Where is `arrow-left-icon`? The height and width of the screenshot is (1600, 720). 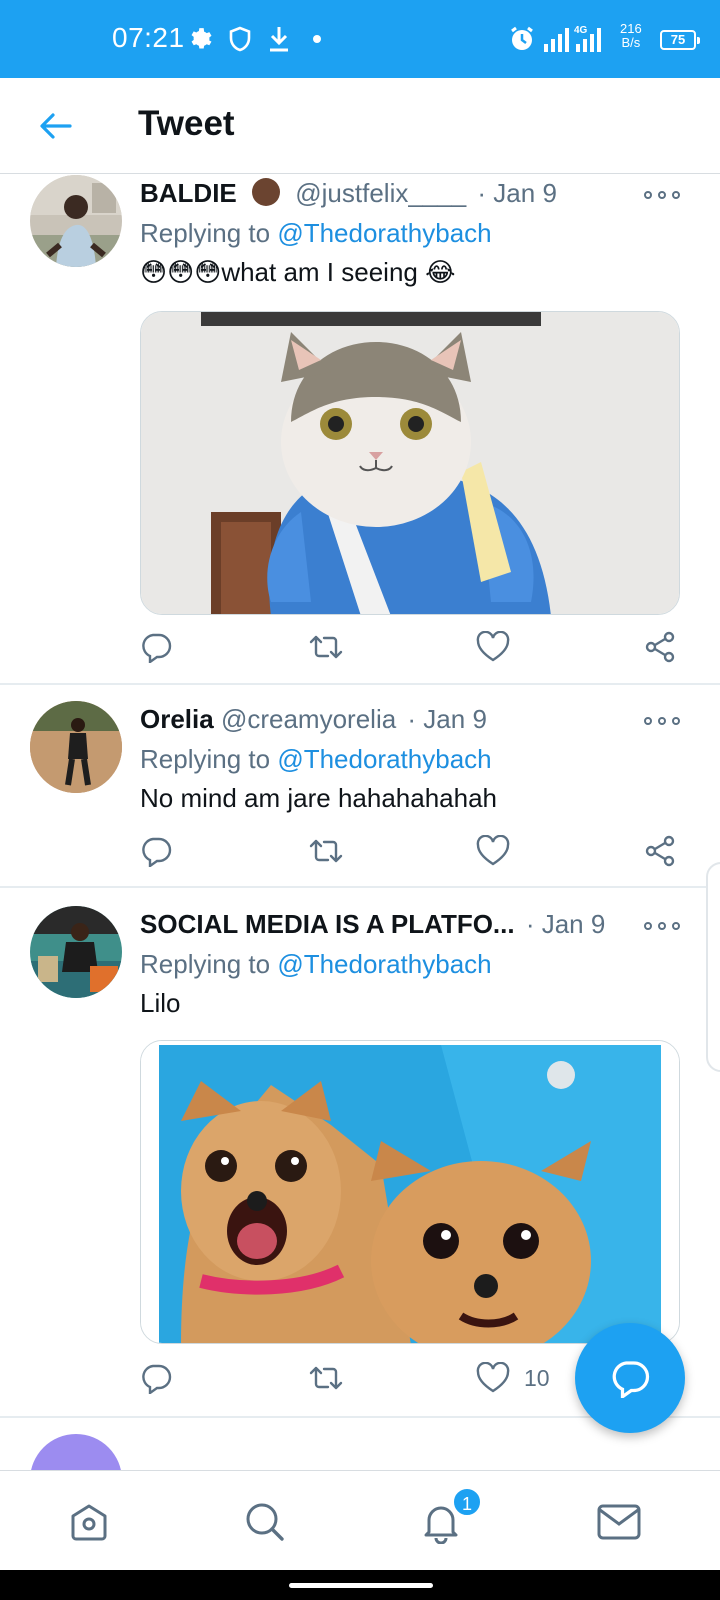
arrow-left-icon is located at coordinates (56, 126).